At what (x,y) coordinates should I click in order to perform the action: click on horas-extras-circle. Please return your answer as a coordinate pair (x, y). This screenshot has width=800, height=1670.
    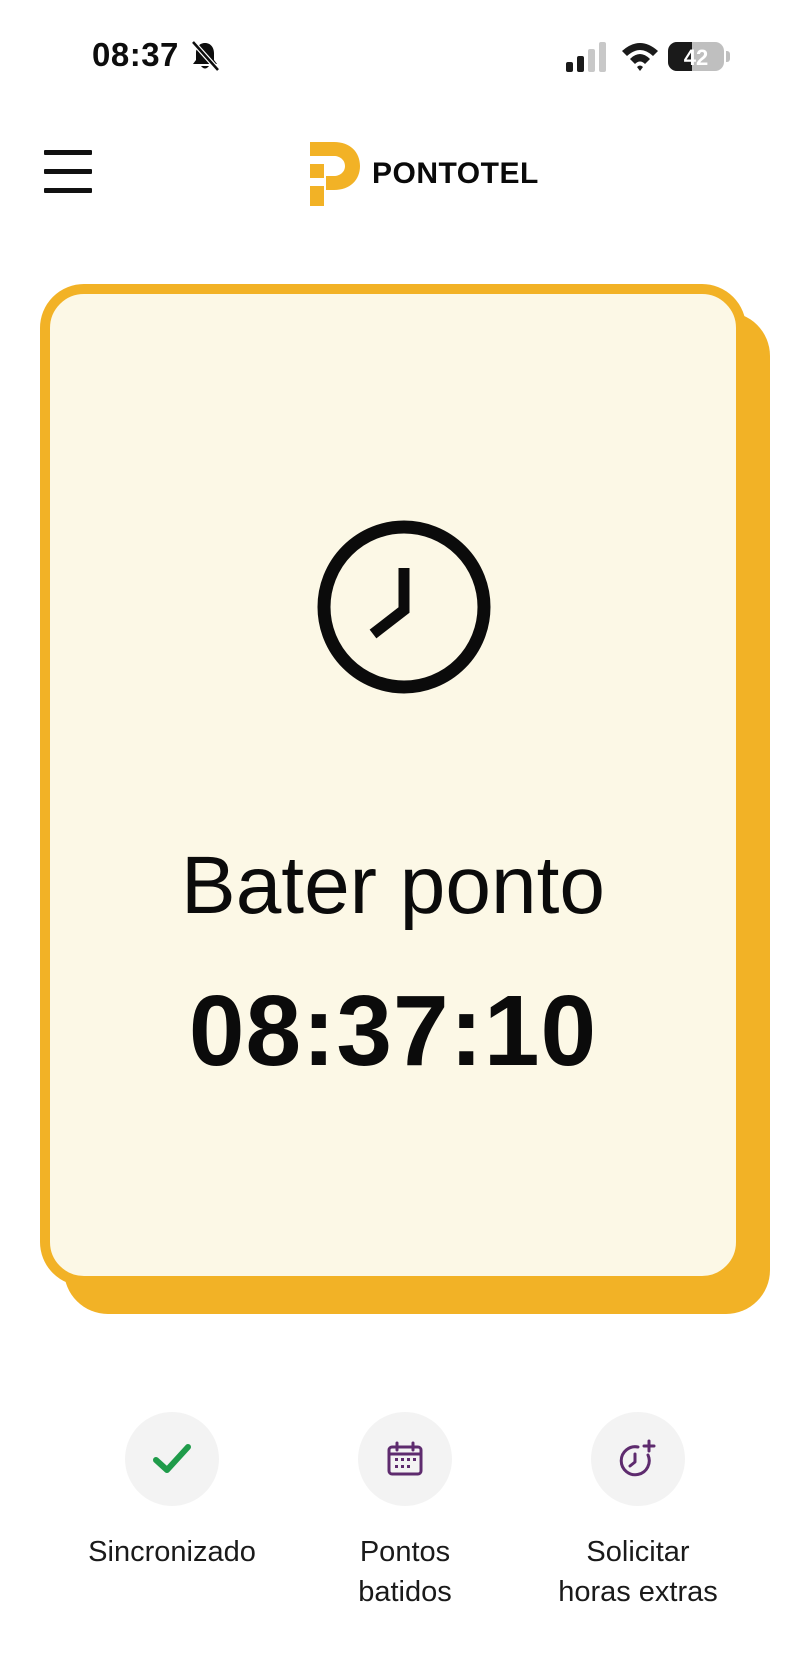
    Looking at the image, I should click on (638, 1459).